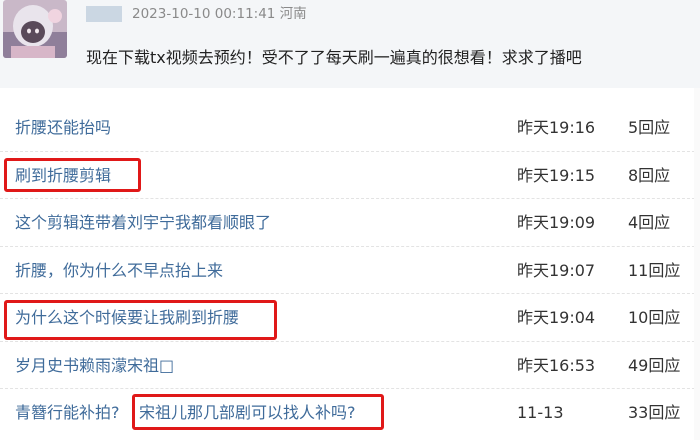  Describe the element at coordinates (540, 412) in the screenshot. I see `thread-time: 11-13` at that location.